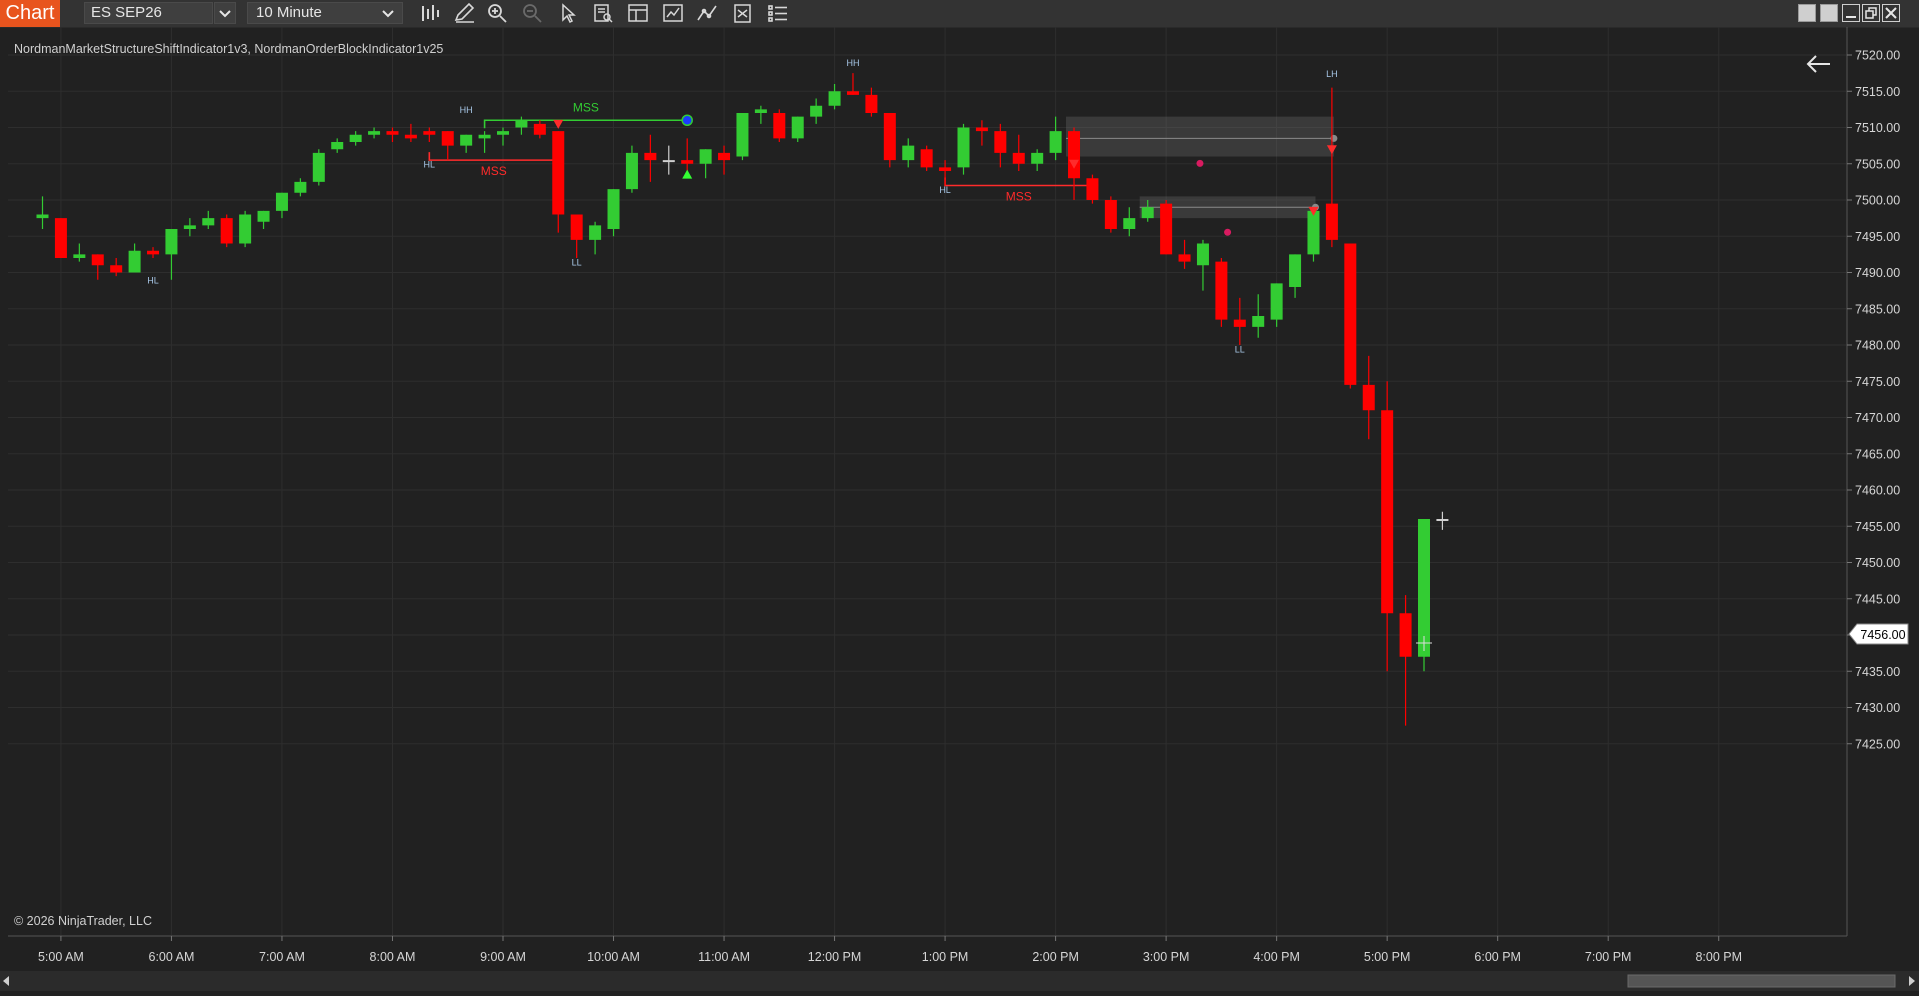  Describe the element at coordinates (708, 13) in the screenshot. I see `indicators-button` at that location.